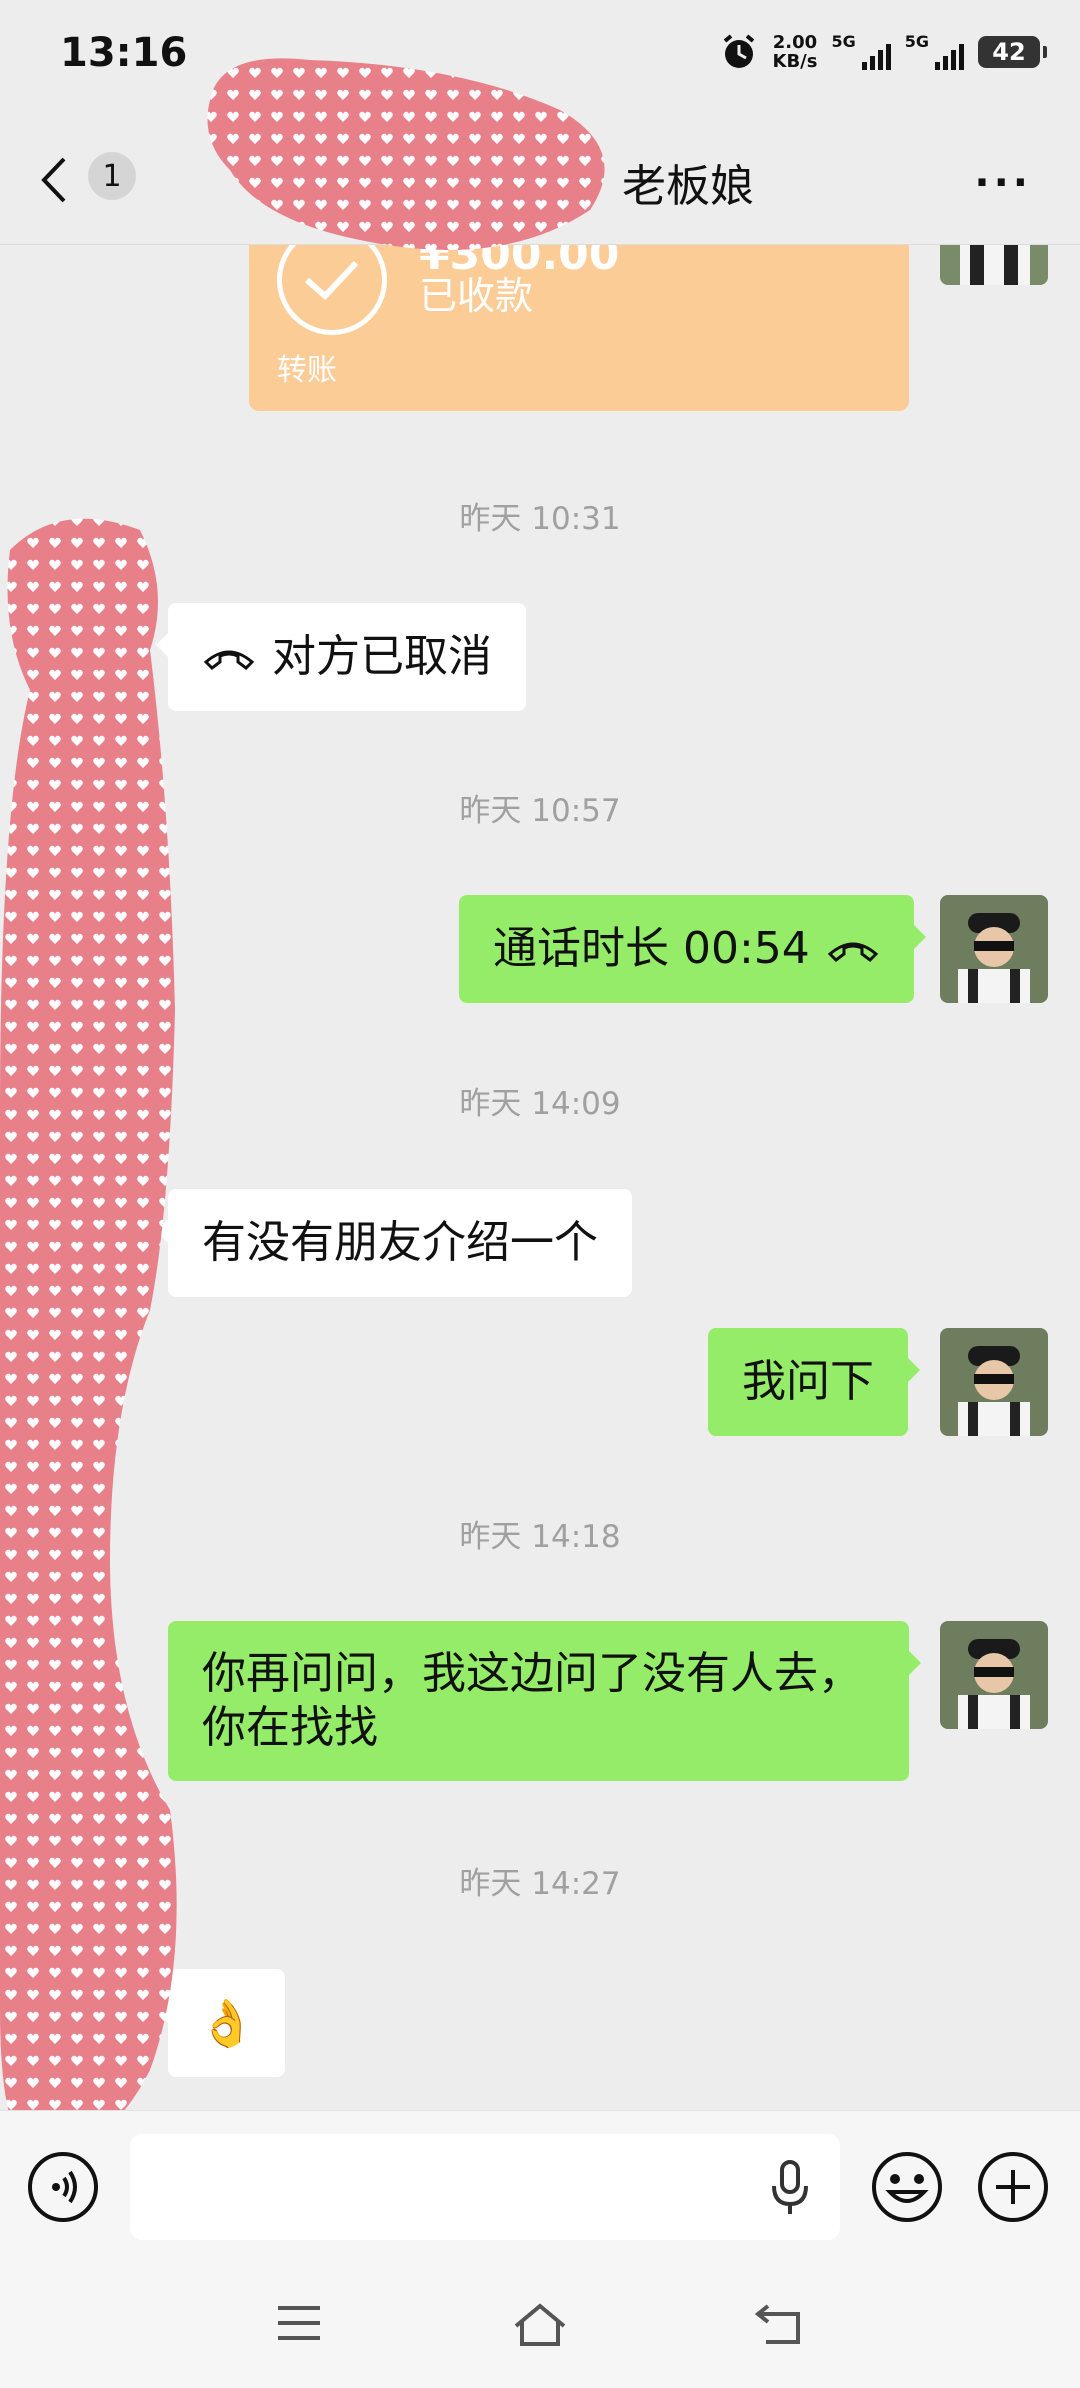 This screenshot has height=2388, width=1080. What do you see at coordinates (688, 186) in the screenshot?
I see `chat-title: 老板娘` at bounding box center [688, 186].